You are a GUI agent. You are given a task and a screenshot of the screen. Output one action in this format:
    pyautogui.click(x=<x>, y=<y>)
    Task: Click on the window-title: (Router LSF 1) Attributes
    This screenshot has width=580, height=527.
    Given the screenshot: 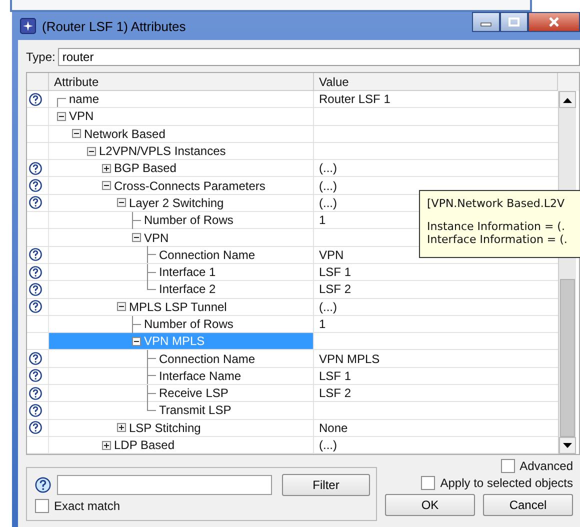 What is the action you would take?
    pyautogui.click(x=114, y=26)
    